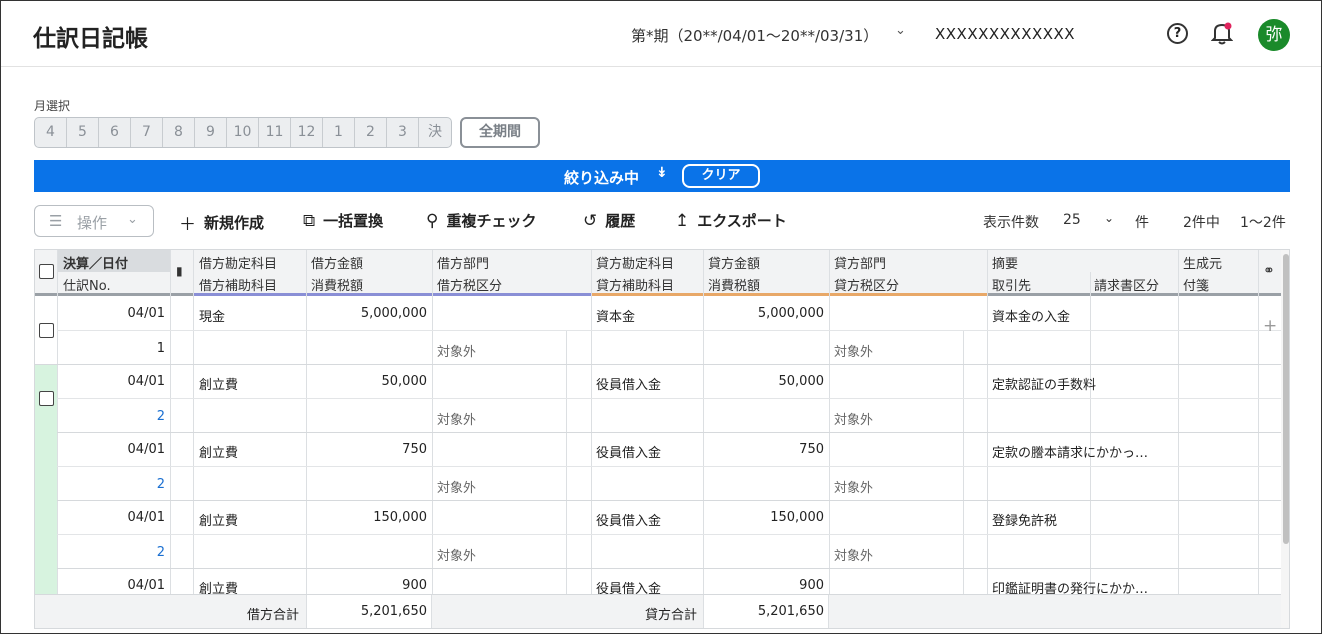 This screenshot has height=634, width=1322. What do you see at coordinates (369, 449) in the screenshot?
I see `row-debit-amount: 750` at bounding box center [369, 449].